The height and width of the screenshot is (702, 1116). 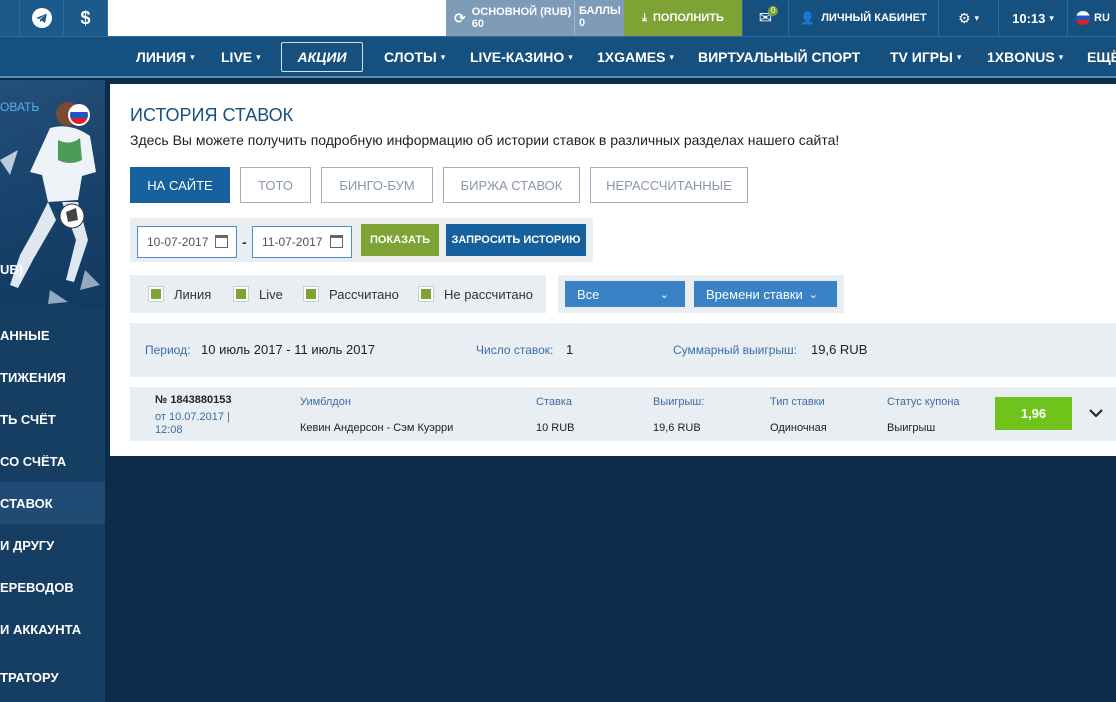 I want to click on page-title: ИСТОРИЯ СТАВОК, so click(x=212, y=115).